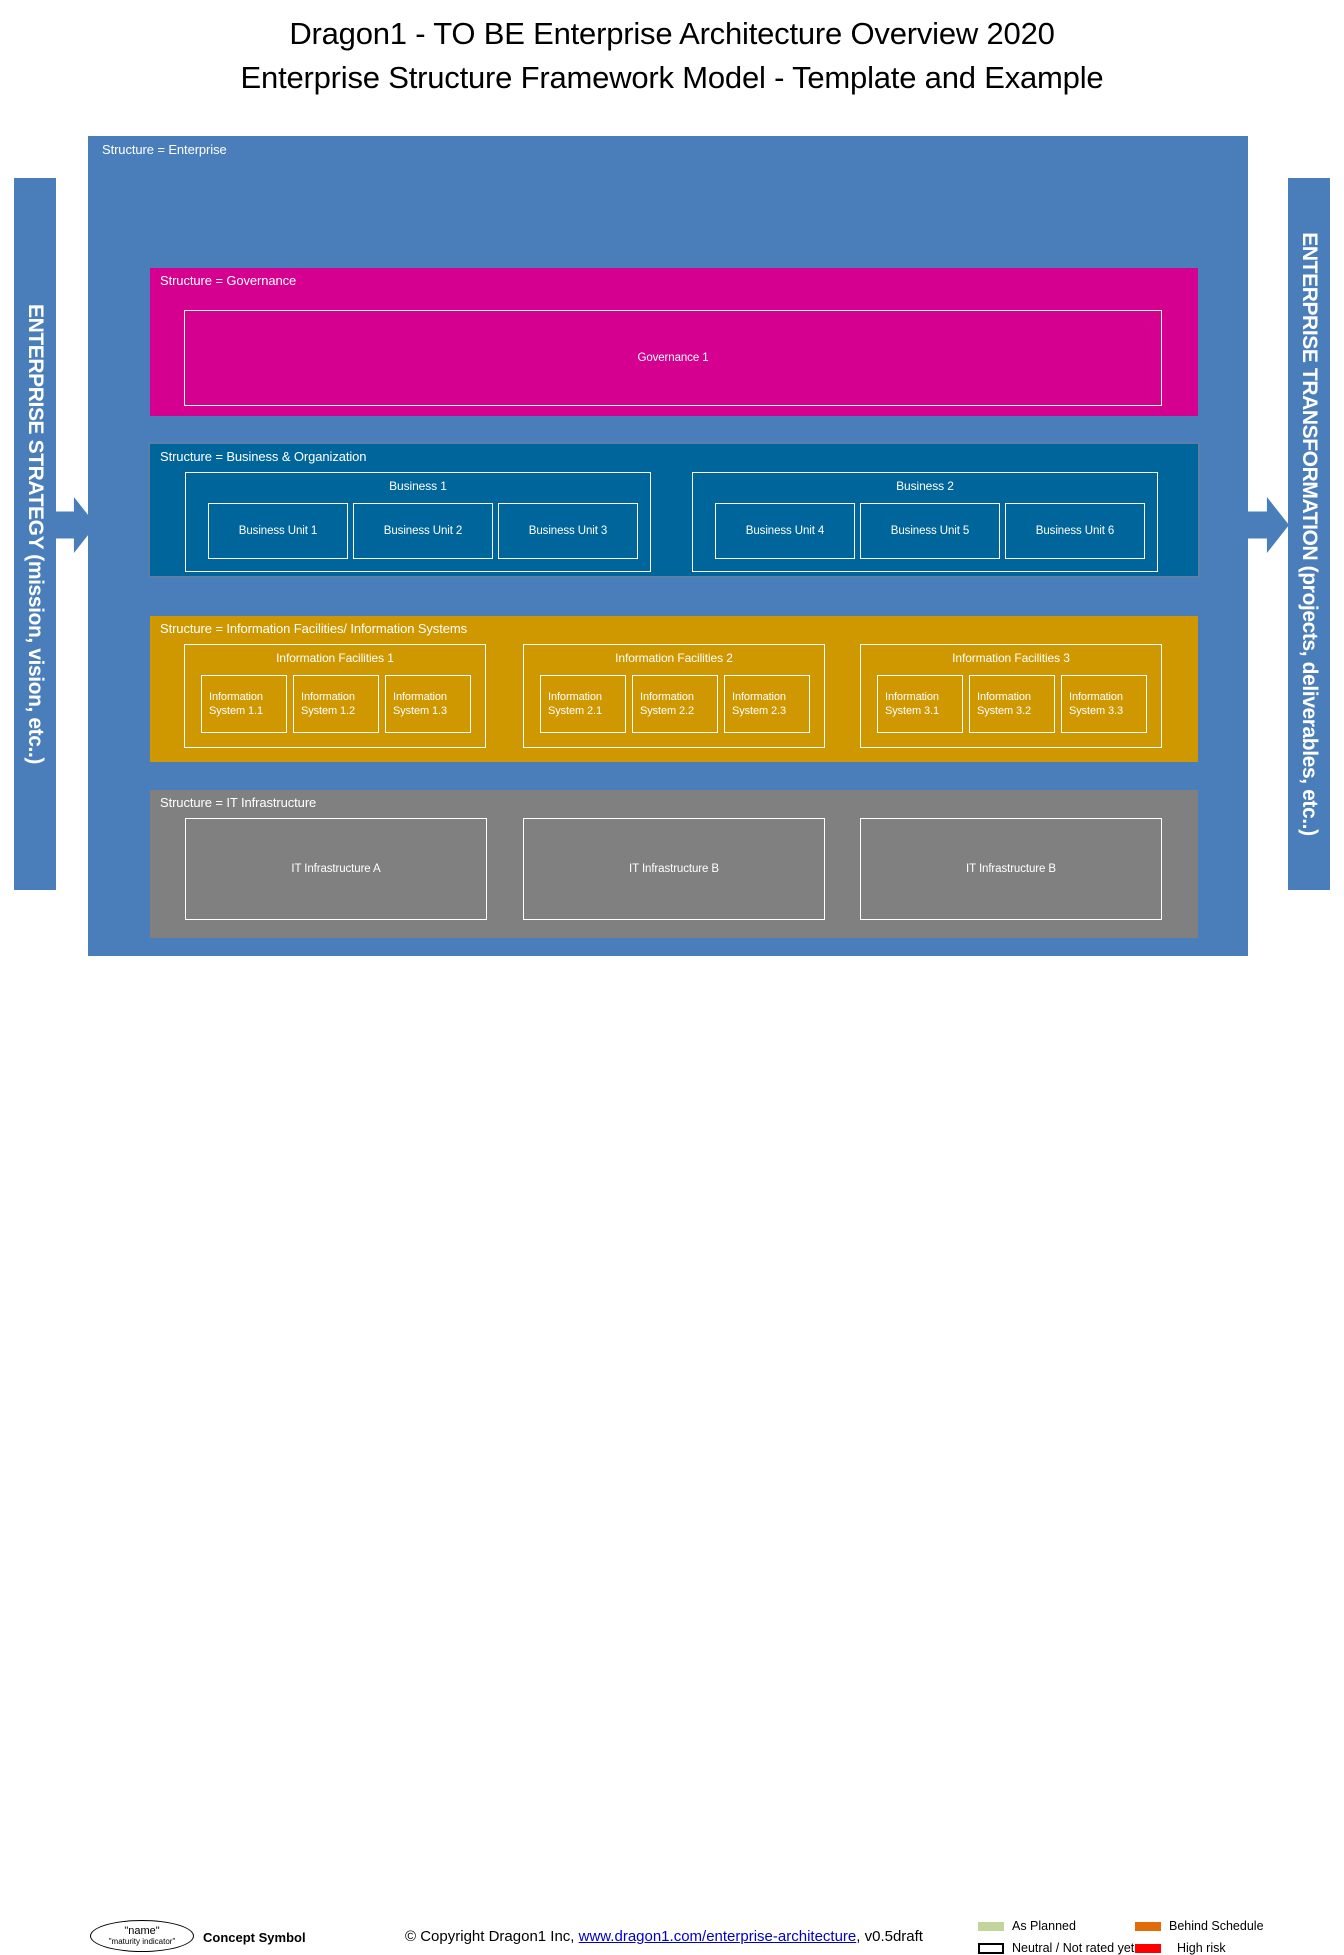 Image resolution: width=1344 pixels, height=1955 pixels. I want to click on information-system-label: Information System 2.1, so click(575, 704).